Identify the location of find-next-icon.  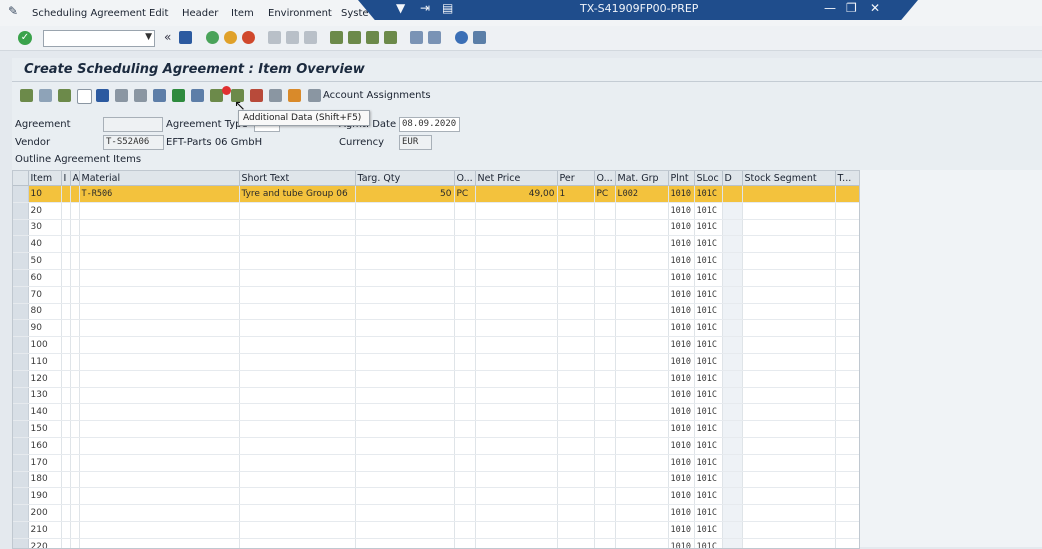
(310, 37).